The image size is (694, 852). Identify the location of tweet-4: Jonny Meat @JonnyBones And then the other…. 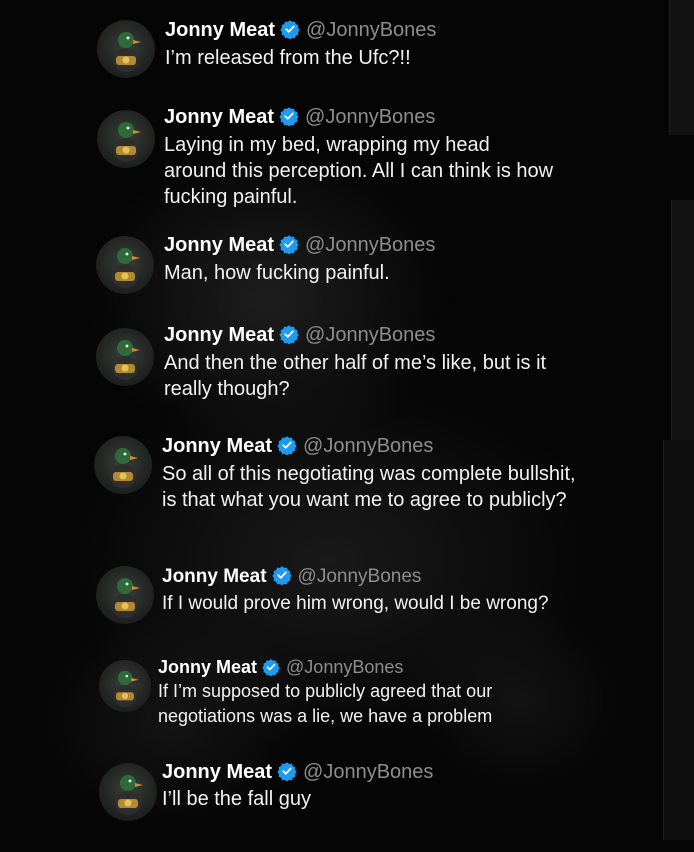
(320, 375).